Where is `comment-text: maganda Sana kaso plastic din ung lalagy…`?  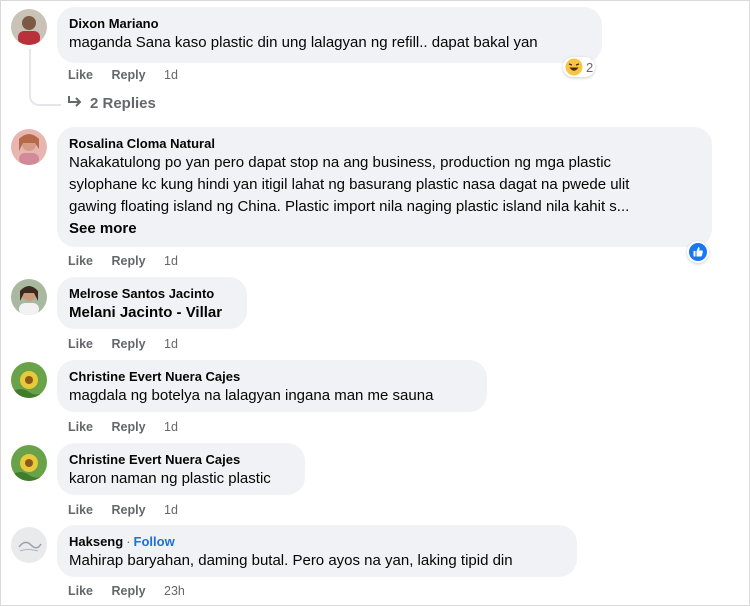 comment-text: maganda Sana kaso plastic din ung lalagy… is located at coordinates (303, 42).